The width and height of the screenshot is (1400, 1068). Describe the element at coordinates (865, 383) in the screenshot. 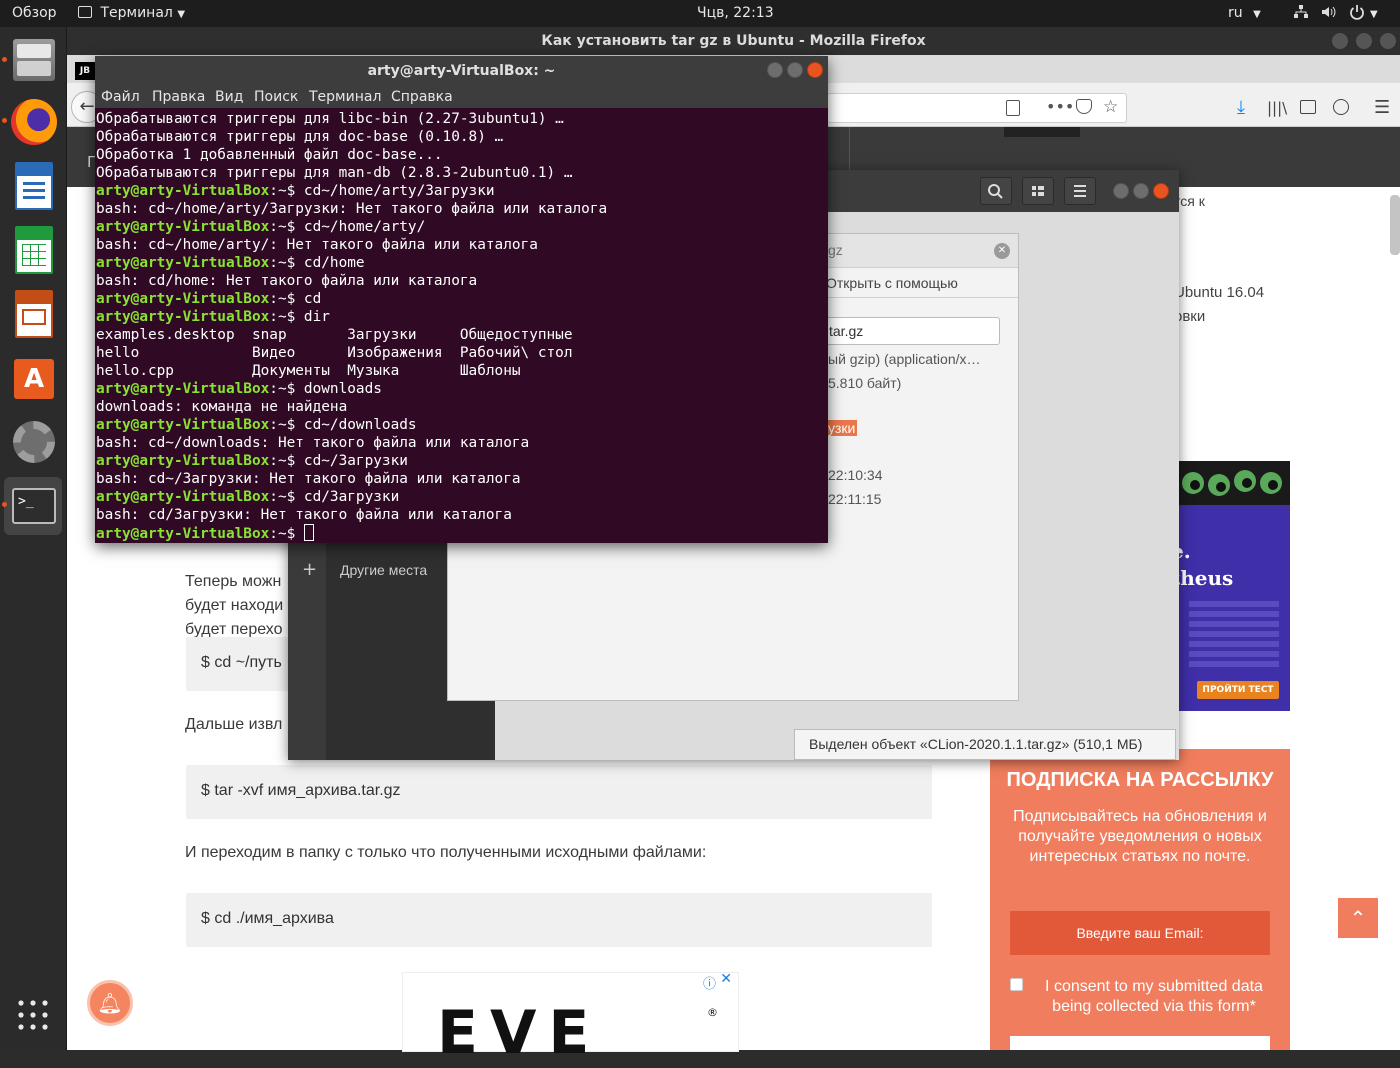

I see `size-value: 5.810 байт)` at that location.